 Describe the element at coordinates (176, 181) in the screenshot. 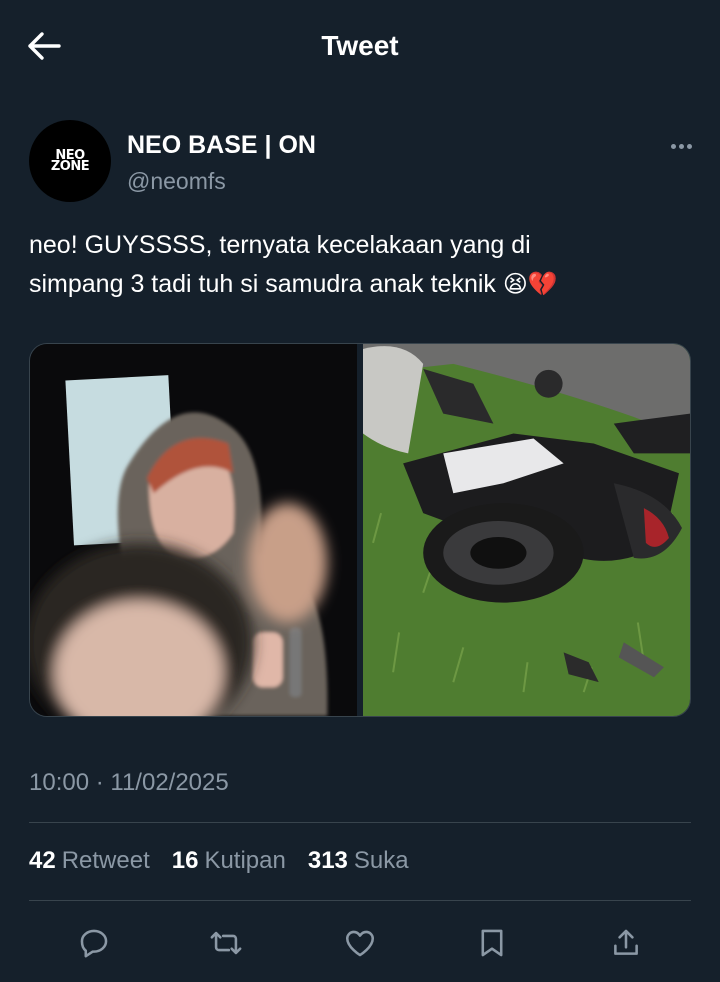

I see `user-handle: @neomfs` at that location.